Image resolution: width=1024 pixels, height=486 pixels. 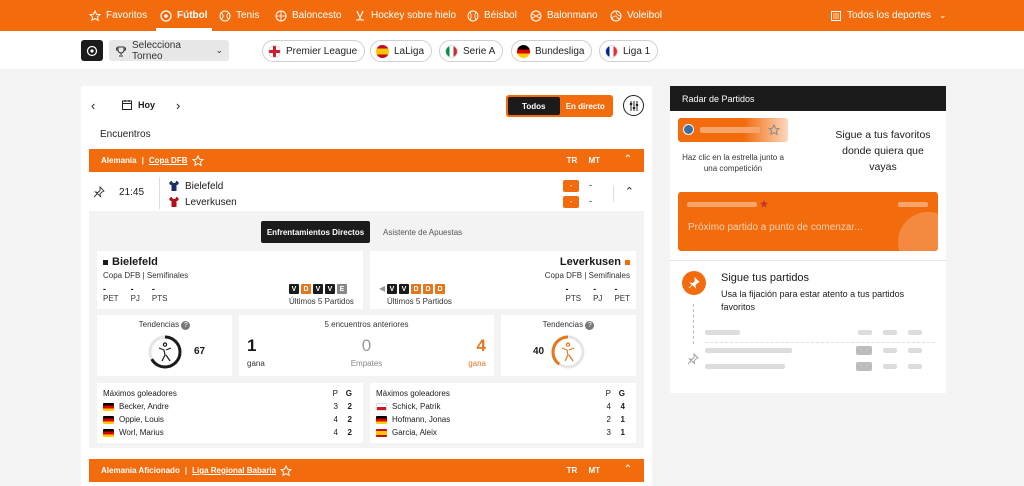 I want to click on league-pill-serie-a: Serie A, so click(x=471, y=51).